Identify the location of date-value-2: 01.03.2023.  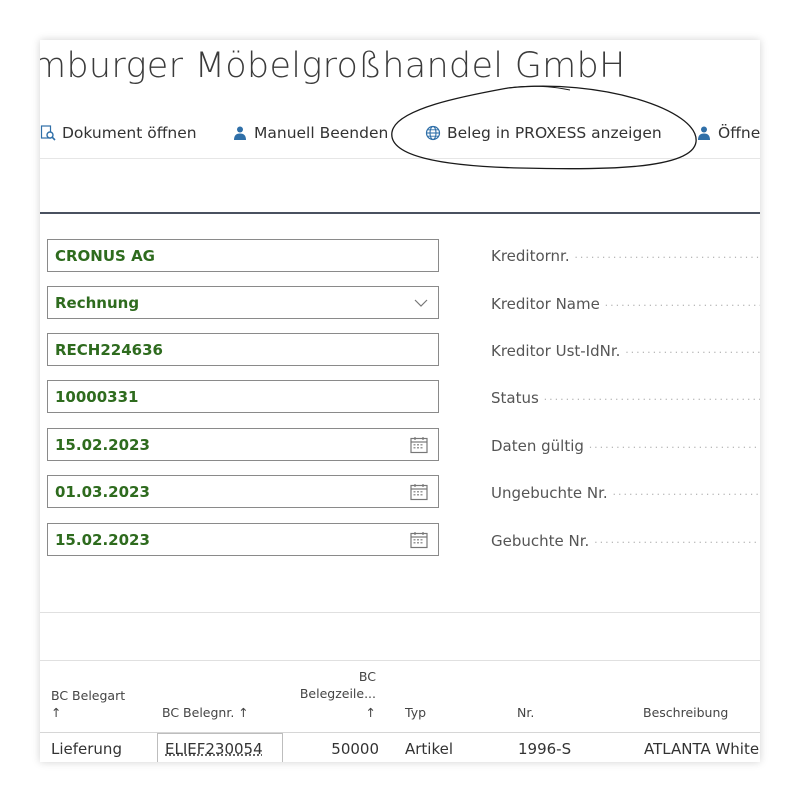
(102, 492).